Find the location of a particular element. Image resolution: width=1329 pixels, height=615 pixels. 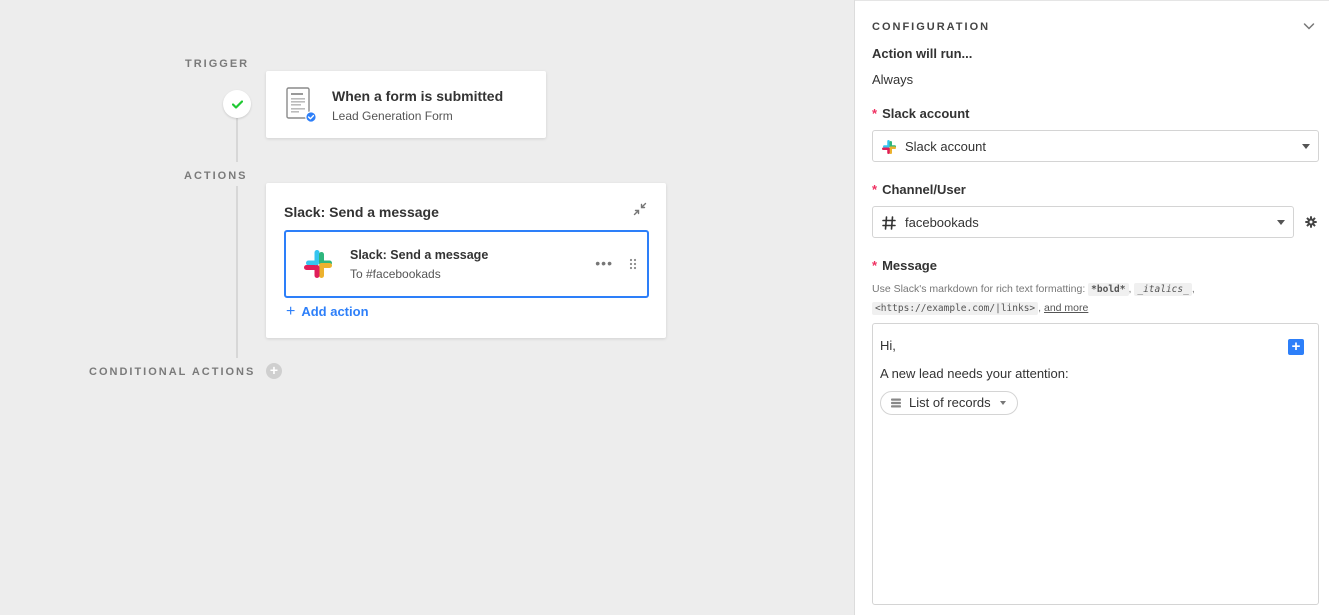

channel-user-select: facebookads is located at coordinates (1083, 222).